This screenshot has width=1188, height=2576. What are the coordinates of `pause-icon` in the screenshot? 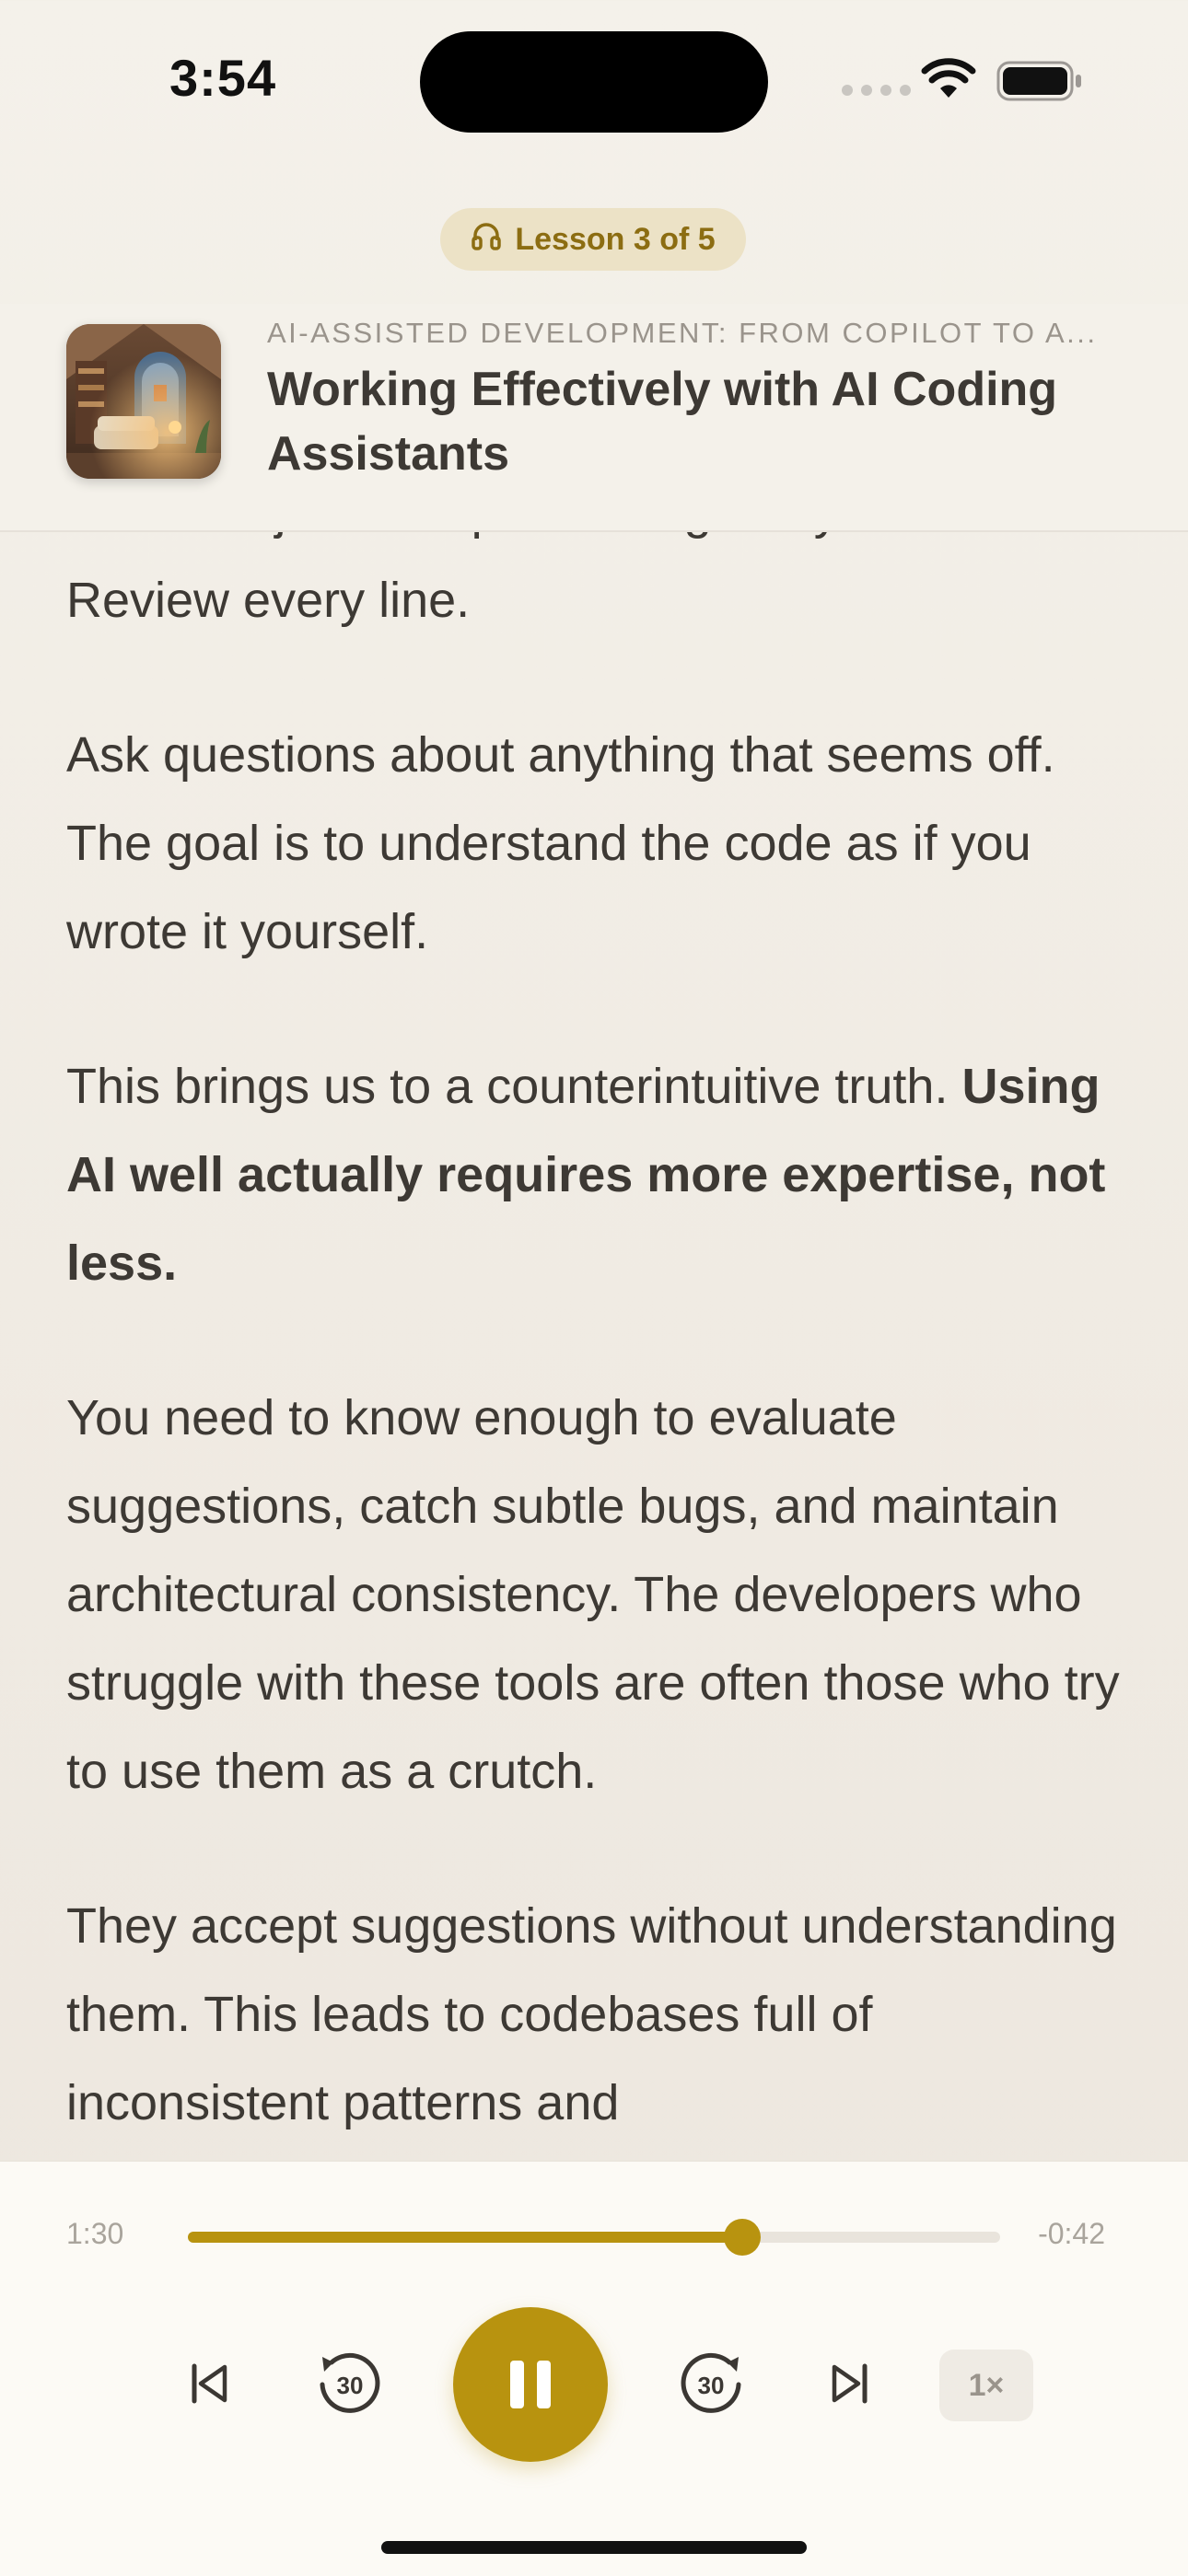 It's located at (530, 2384).